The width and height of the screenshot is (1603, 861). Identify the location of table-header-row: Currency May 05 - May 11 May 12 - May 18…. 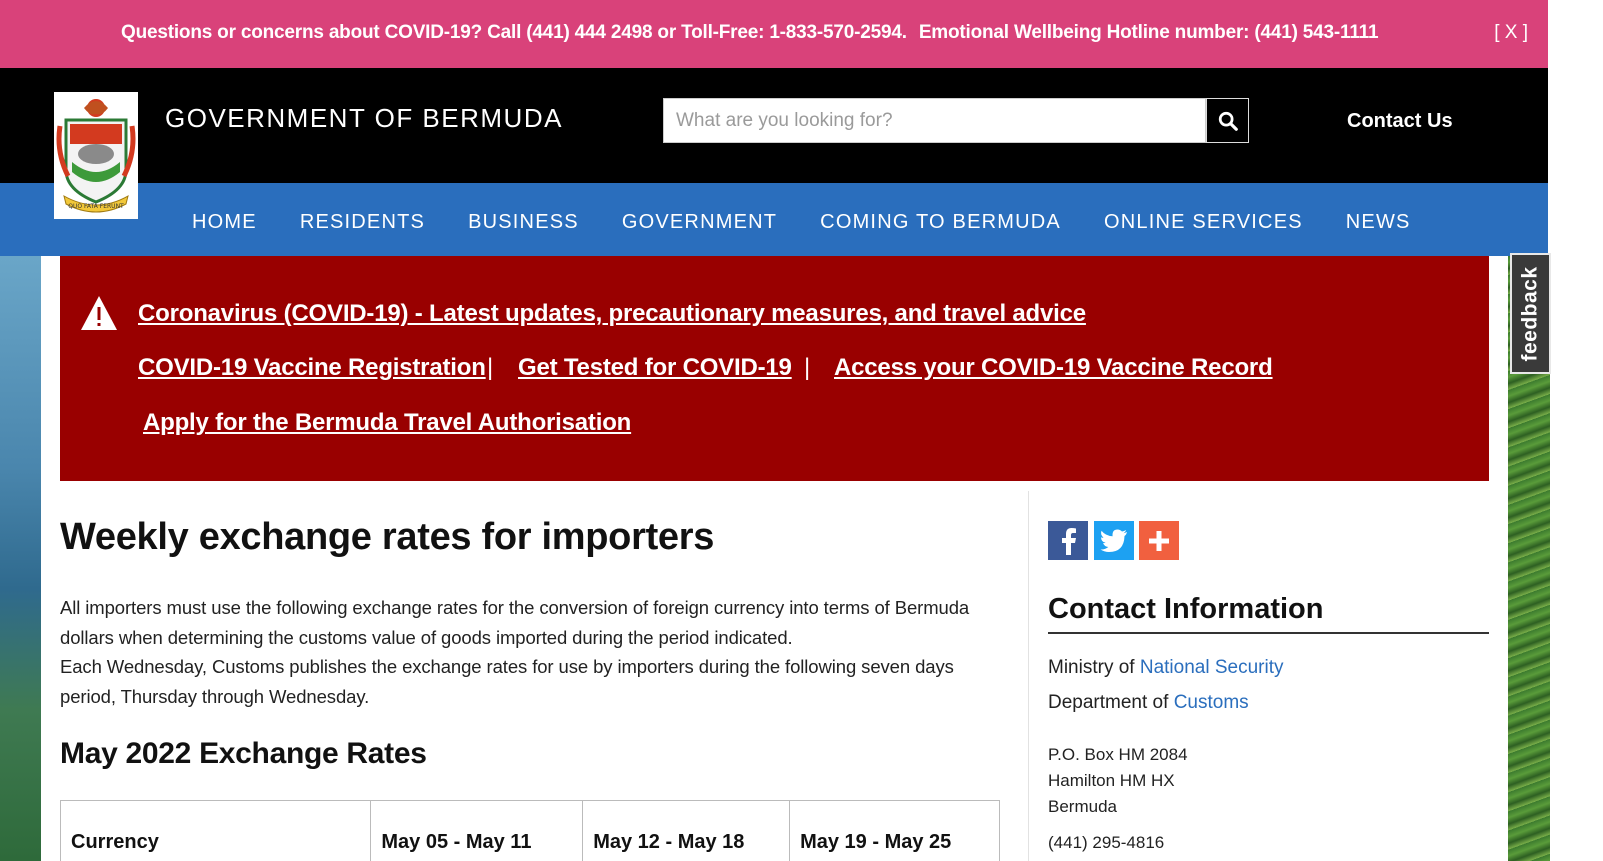
(529, 830).